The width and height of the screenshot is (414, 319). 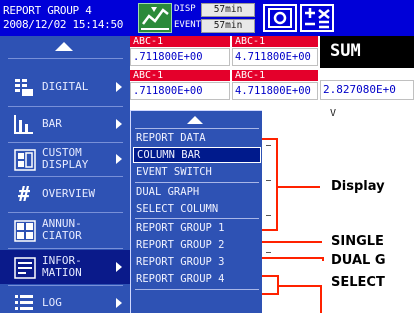 What do you see at coordinates (47, 10) in the screenshot?
I see `group-title: REPORT GROUP 4` at bounding box center [47, 10].